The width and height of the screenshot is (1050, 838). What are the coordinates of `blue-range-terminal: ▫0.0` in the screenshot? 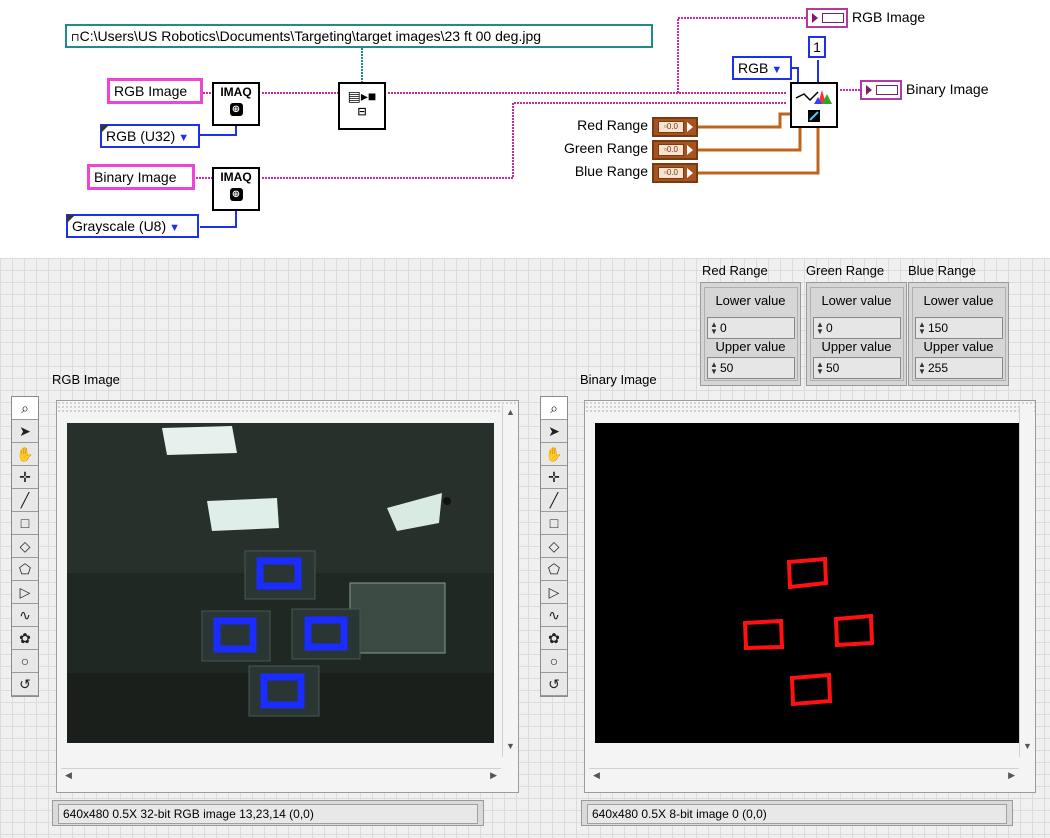 It's located at (675, 173).